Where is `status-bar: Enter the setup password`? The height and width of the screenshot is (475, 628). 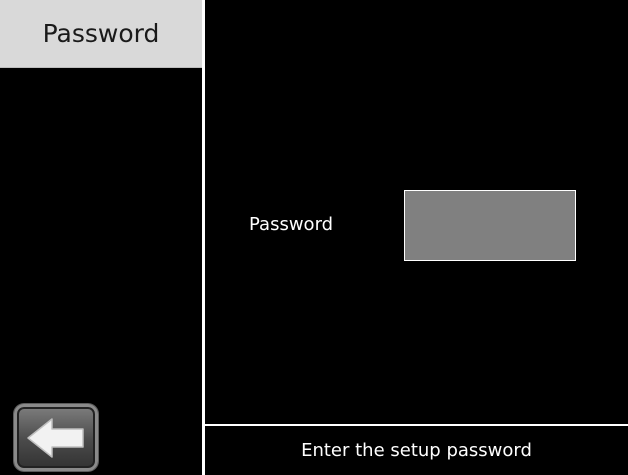 status-bar: Enter the setup password is located at coordinates (416, 449).